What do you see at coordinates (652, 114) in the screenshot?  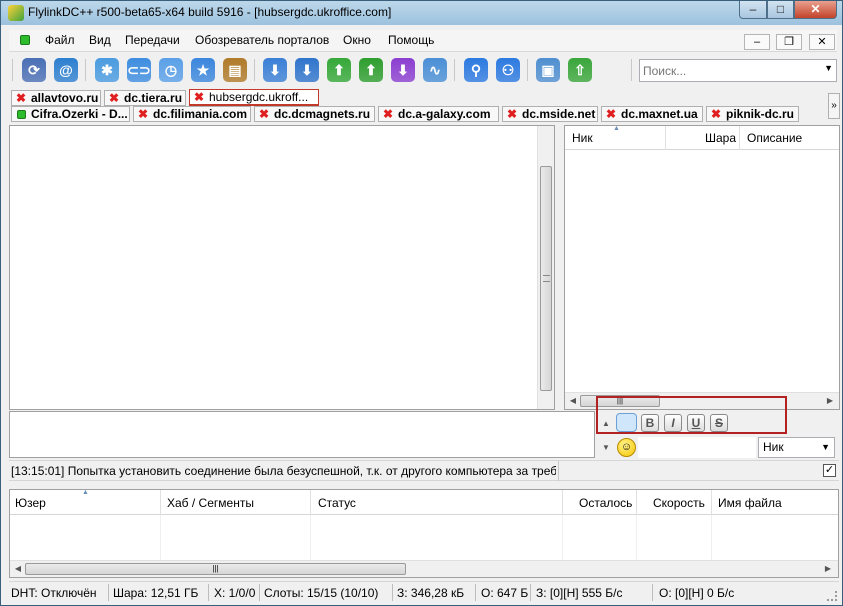 I see `tab-dc-maxnet: ✖ dc.maxnet.ua` at bounding box center [652, 114].